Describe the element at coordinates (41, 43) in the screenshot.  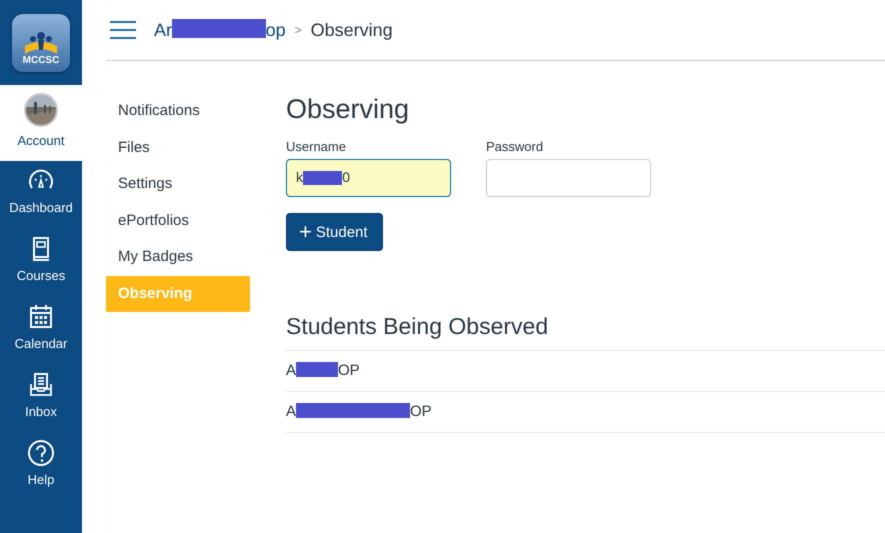
I see `logo: MCCSC` at that location.